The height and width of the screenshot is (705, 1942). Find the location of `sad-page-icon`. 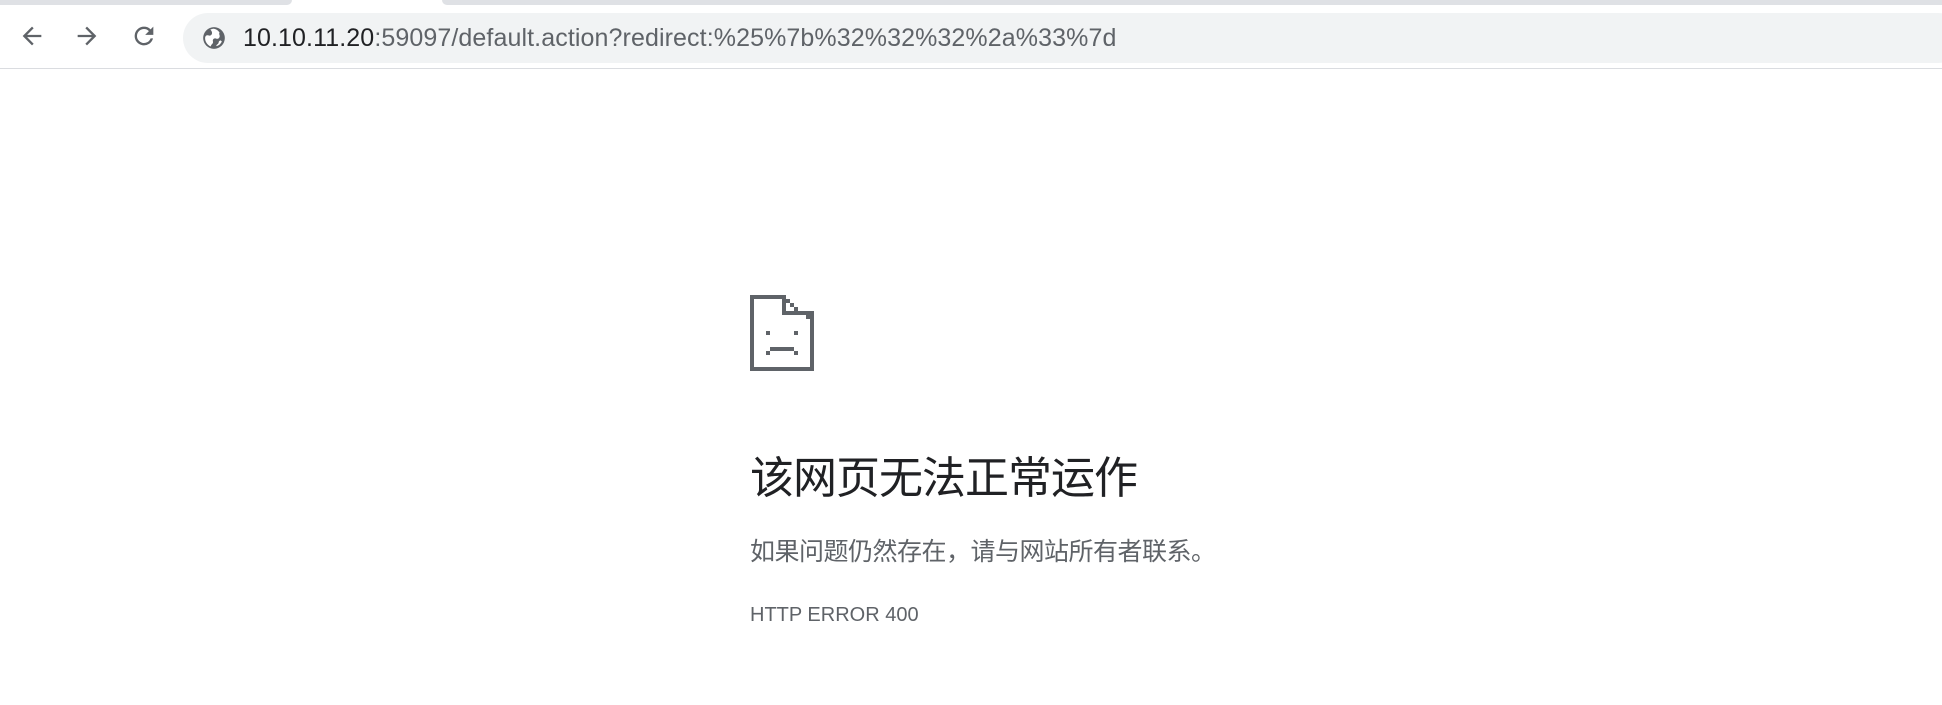

sad-page-icon is located at coordinates (782, 333).